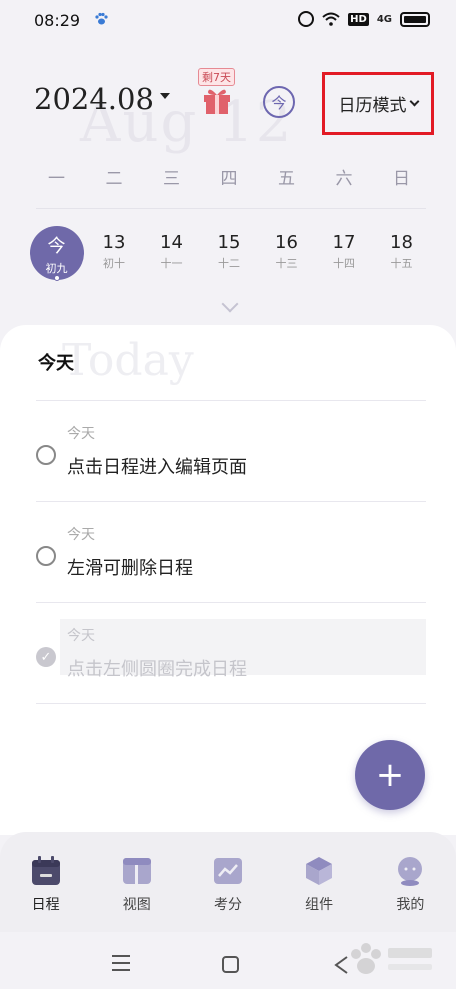 The height and width of the screenshot is (989, 456). I want to click on nav-item-me: 我的, so click(410, 893).